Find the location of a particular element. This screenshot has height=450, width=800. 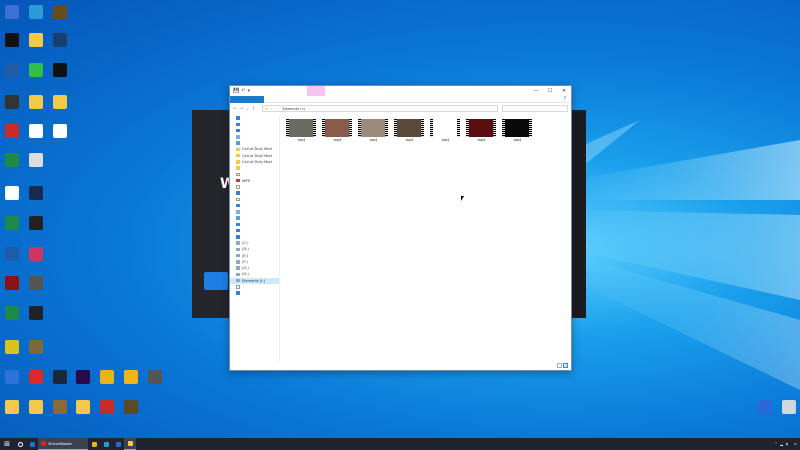

nav-item-label: Elements (I:) is located at coordinates (253, 280).